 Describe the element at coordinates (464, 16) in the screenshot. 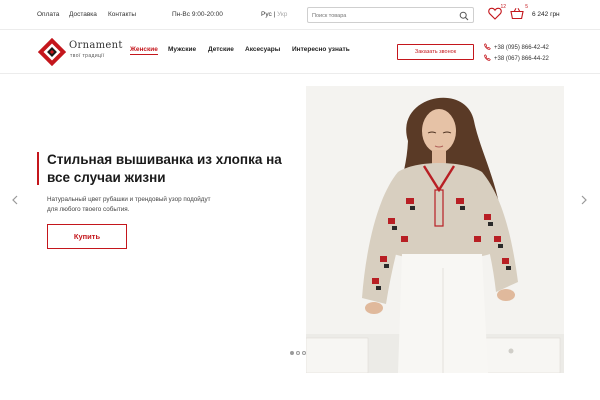

I see `search-icon` at that location.